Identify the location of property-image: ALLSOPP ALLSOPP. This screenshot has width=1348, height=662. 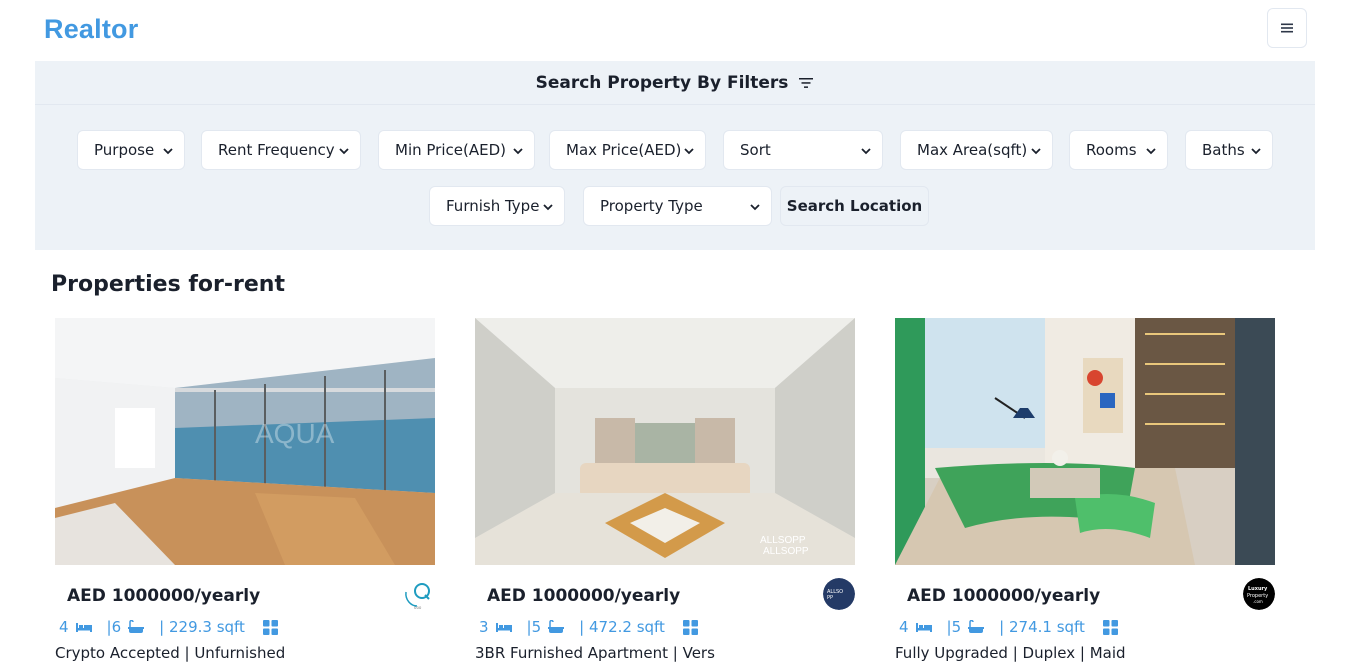
(665, 441).